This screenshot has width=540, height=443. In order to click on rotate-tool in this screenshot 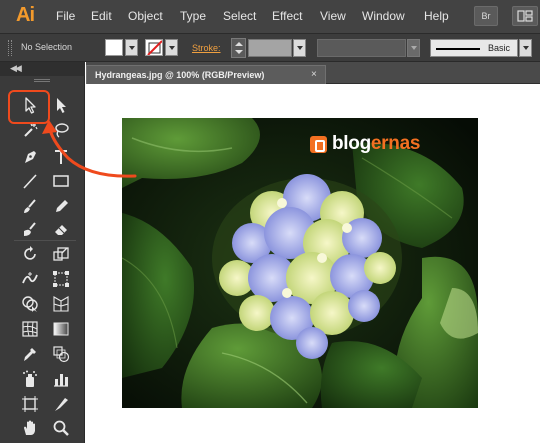, I will do `click(30, 254)`.